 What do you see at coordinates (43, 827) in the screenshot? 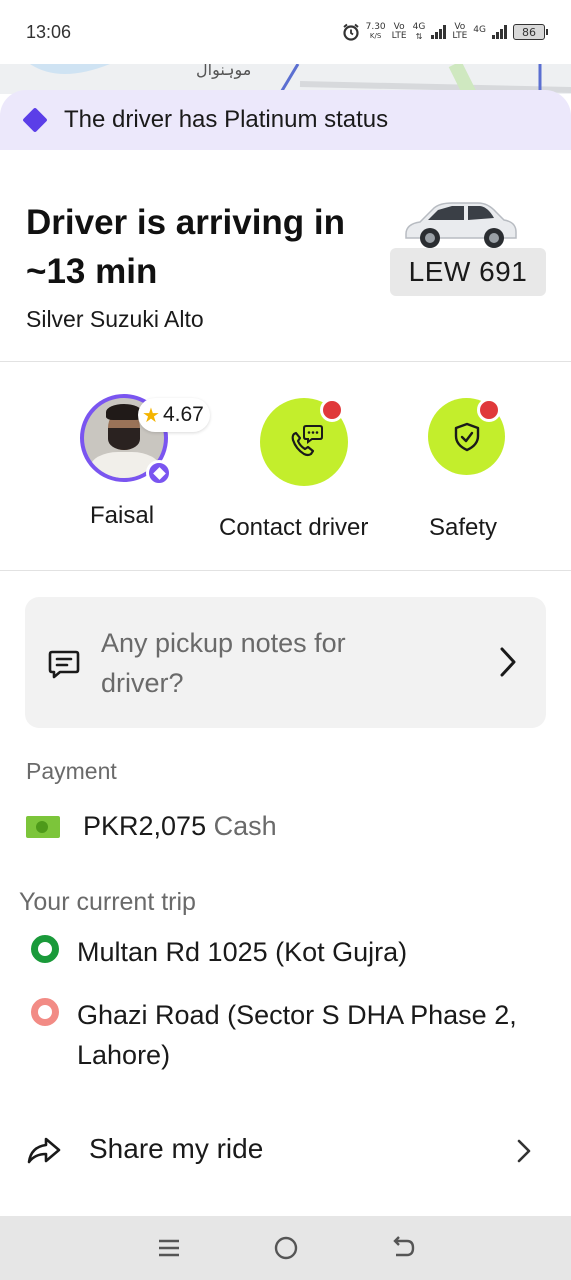
I see `cash-icon` at bounding box center [43, 827].